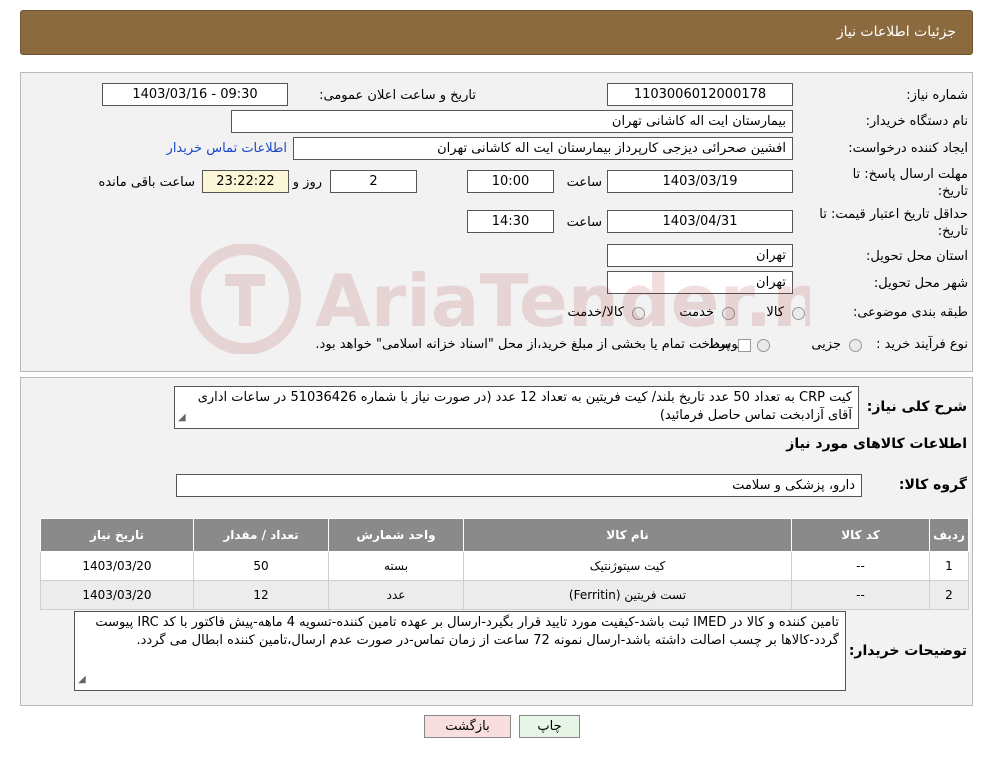 This screenshot has width=985, height=759. Describe the element at coordinates (798, 313) in the screenshot. I see `category-radio-goods` at that location.